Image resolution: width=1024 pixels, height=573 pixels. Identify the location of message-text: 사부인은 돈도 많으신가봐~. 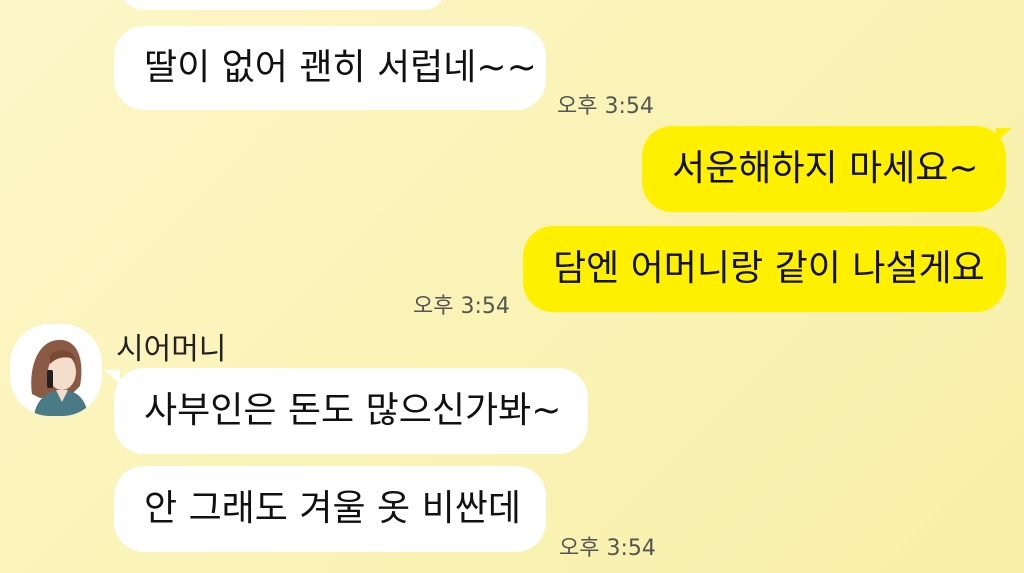
(353, 410).